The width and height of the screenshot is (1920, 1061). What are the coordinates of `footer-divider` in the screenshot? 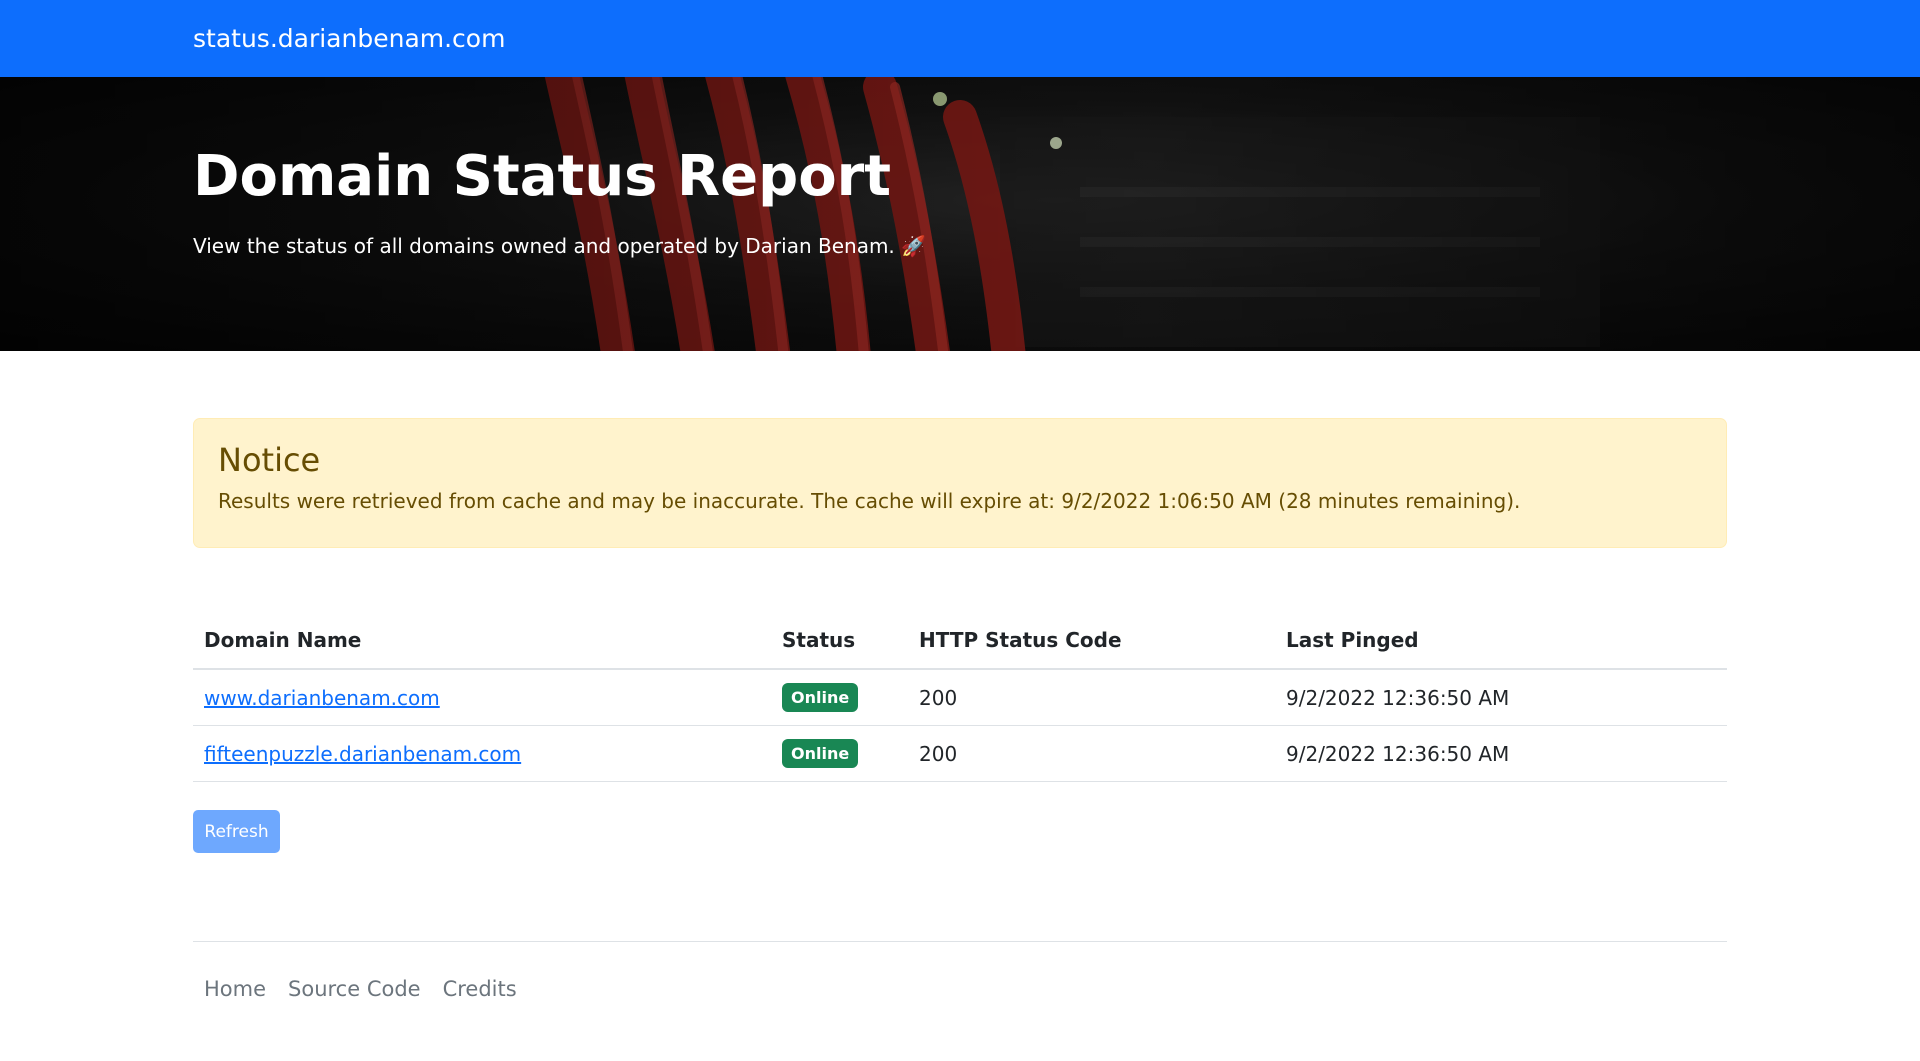 It's located at (960, 941).